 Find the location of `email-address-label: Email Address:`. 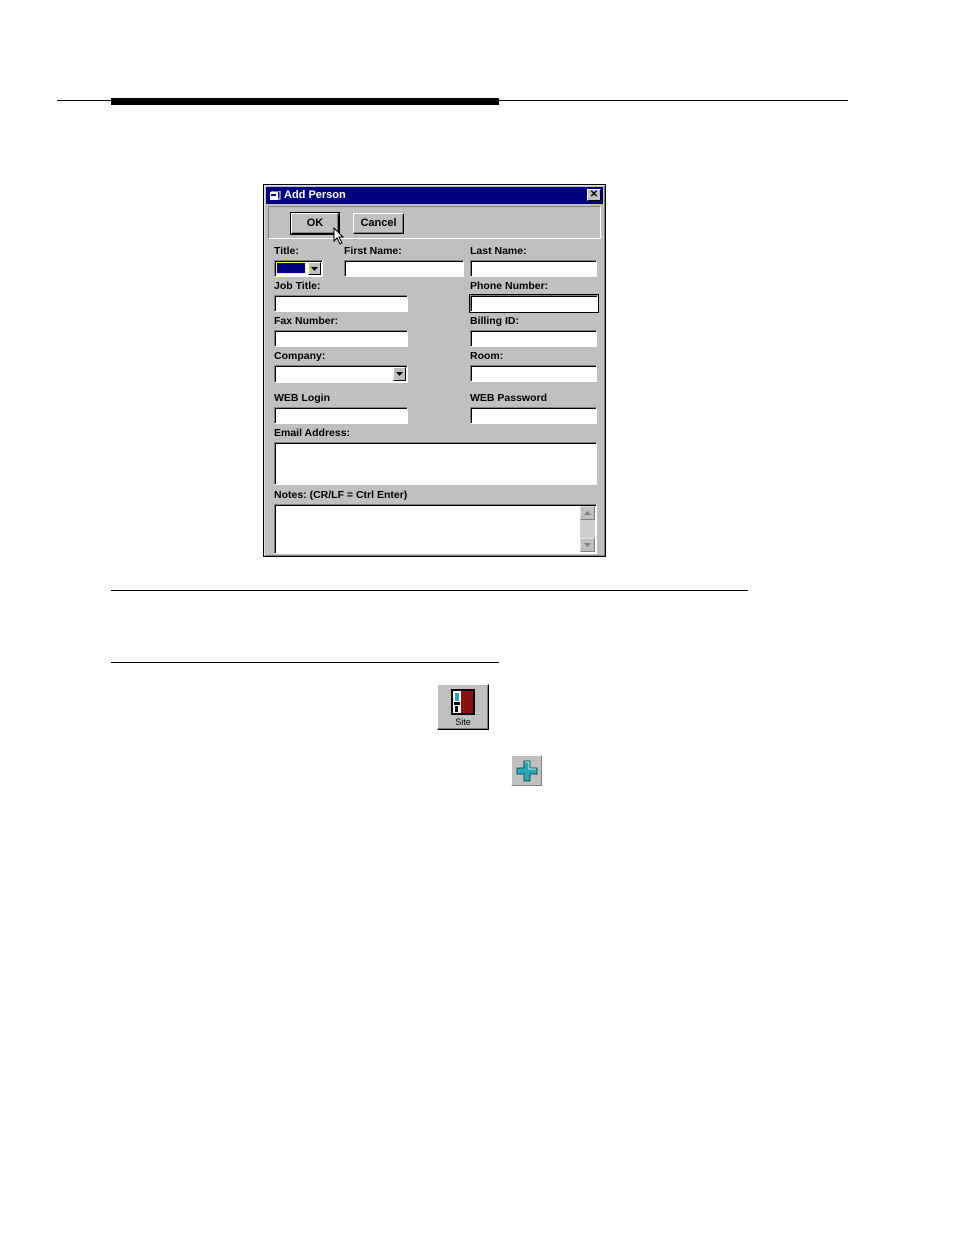

email-address-label: Email Address: is located at coordinates (312, 433).